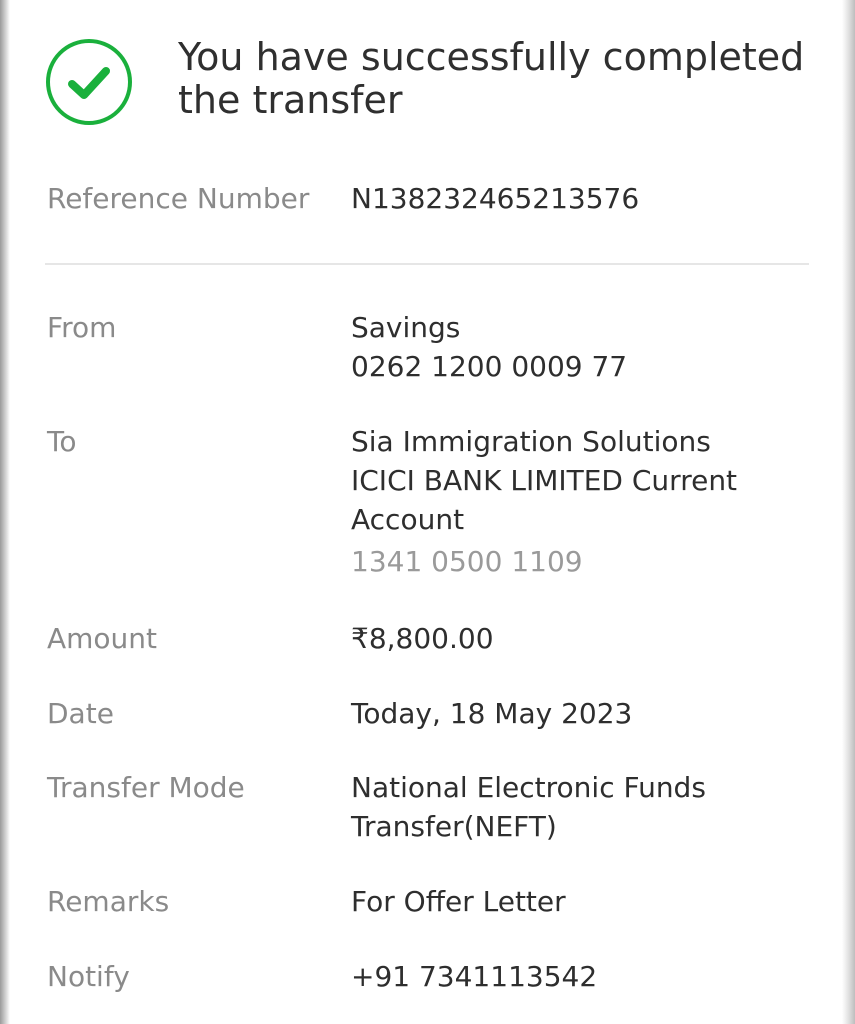 Image resolution: width=855 pixels, height=1024 pixels. I want to click on payee-name: Sia Immigration Solutions, so click(531, 441).